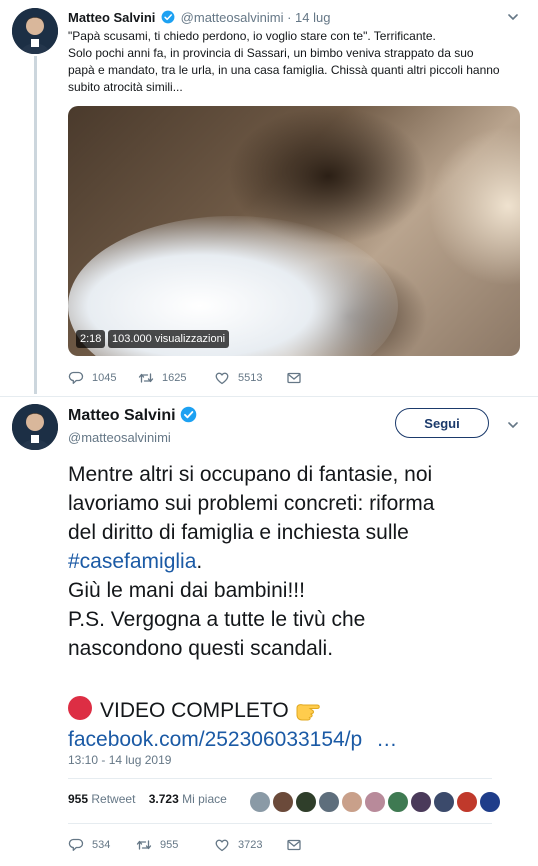  I want to click on like-stat: 3.723 Mi piace, so click(188, 799).